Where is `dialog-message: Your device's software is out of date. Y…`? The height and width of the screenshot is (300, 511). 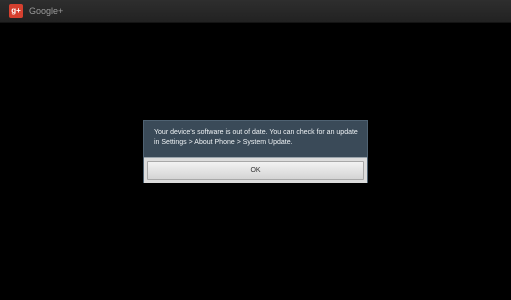
dialog-message: Your device's software is out of date. Y… is located at coordinates (256, 137).